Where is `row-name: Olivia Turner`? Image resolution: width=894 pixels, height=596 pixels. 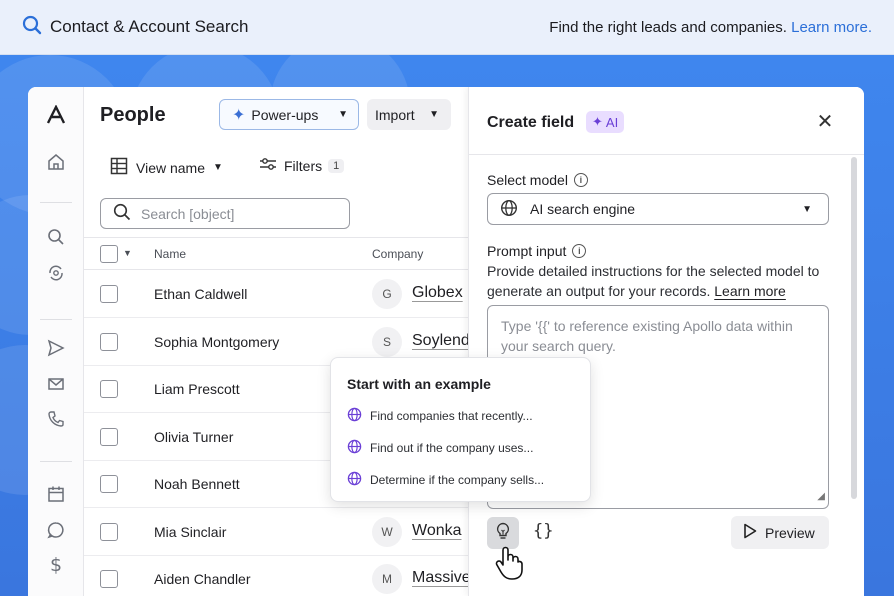
row-name: Olivia Turner is located at coordinates (193, 437).